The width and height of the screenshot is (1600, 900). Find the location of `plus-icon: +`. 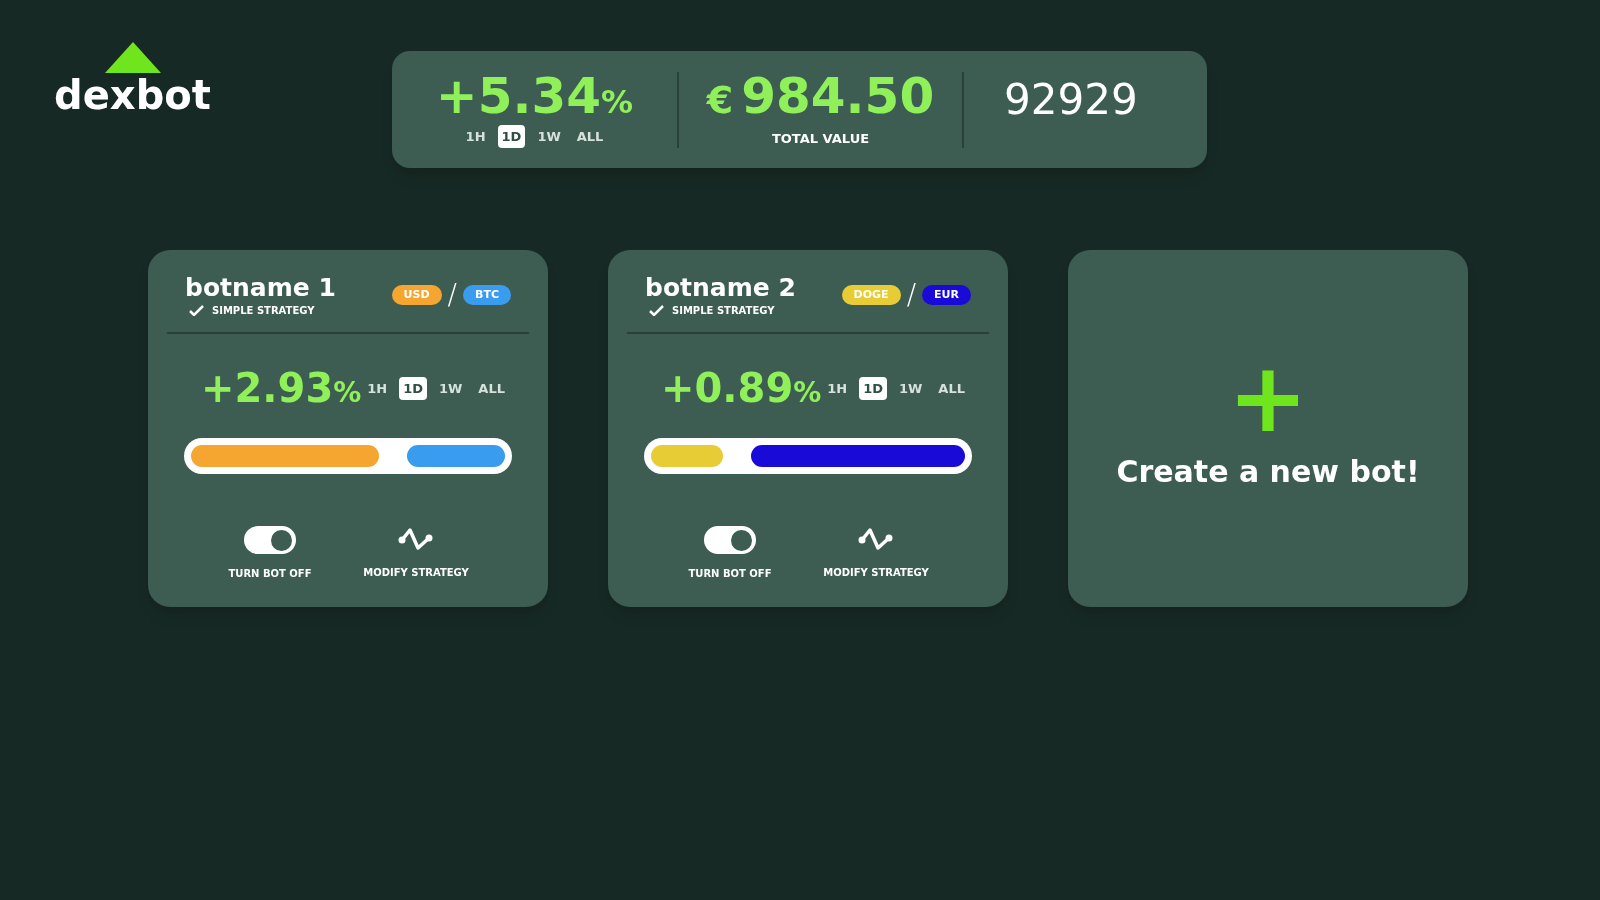

plus-icon: + is located at coordinates (1268, 398).